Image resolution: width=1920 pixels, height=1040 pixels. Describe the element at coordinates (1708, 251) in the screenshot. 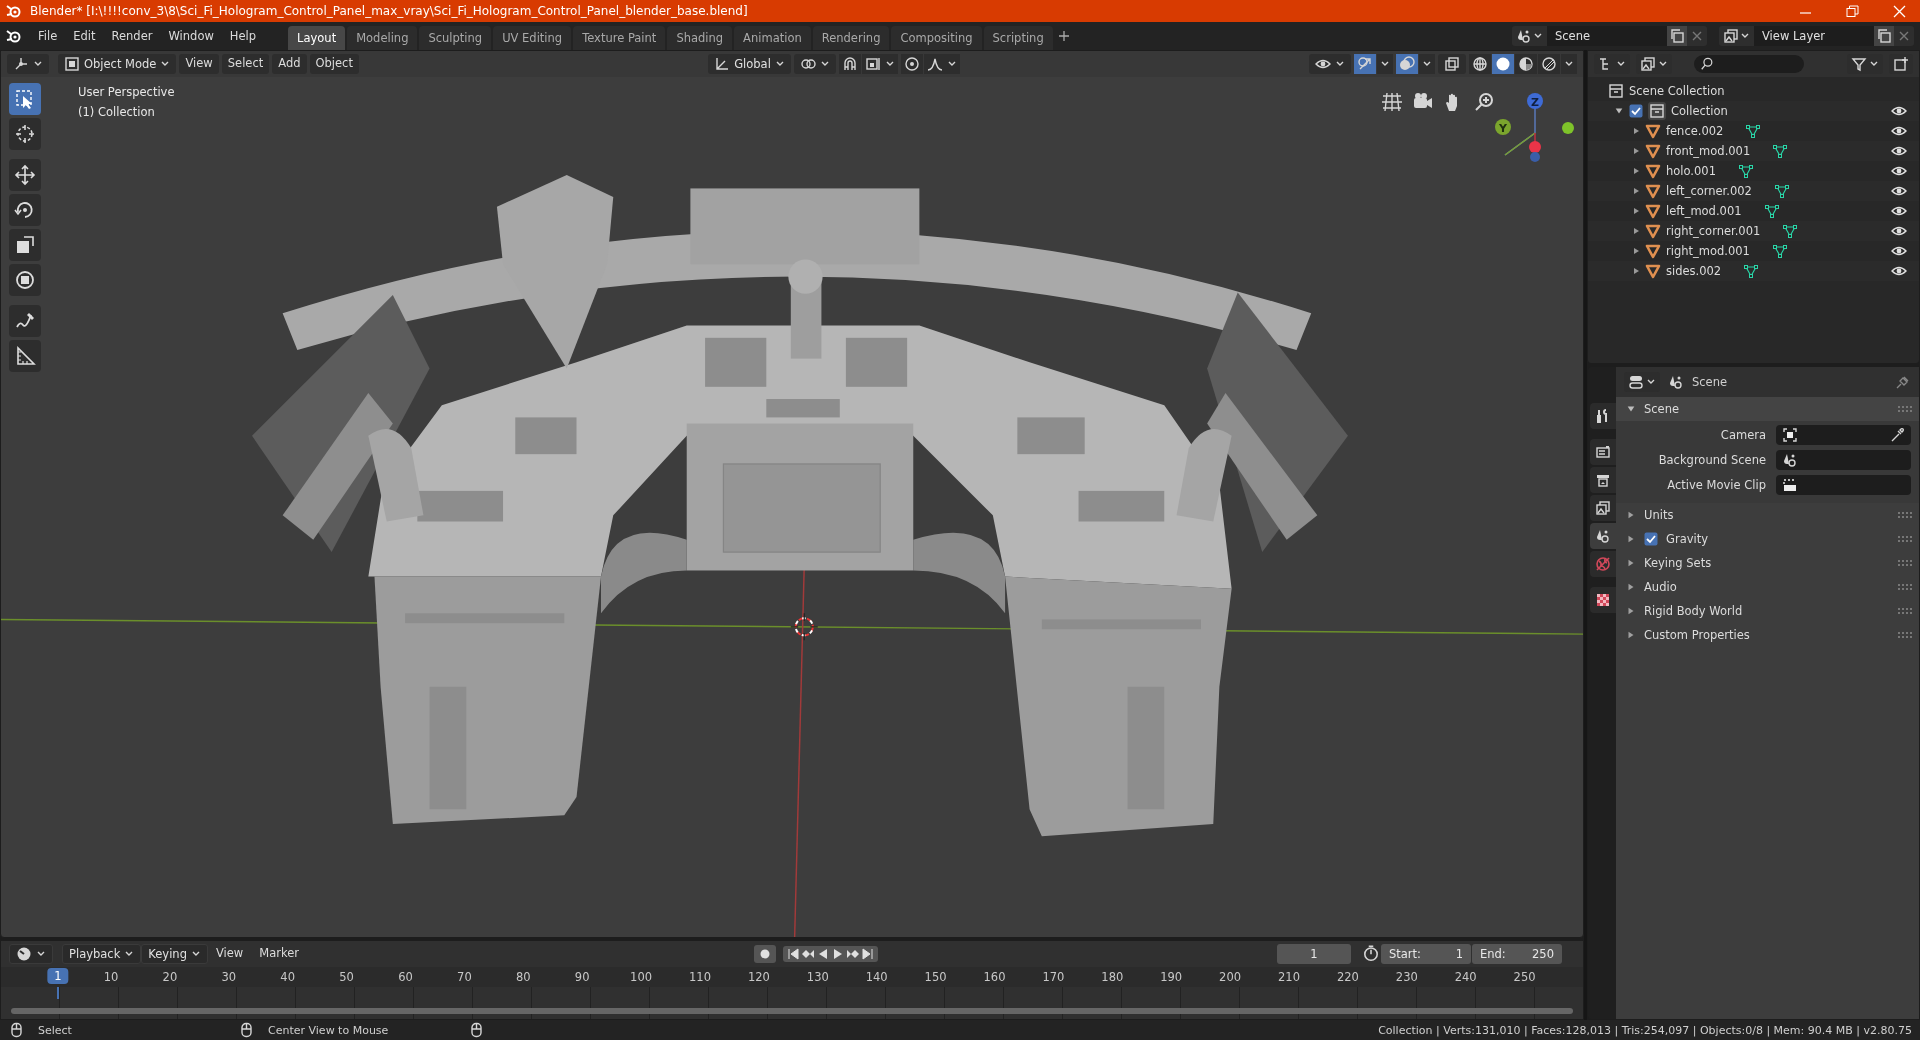

I see `outliner-item: right_mod.001` at that location.